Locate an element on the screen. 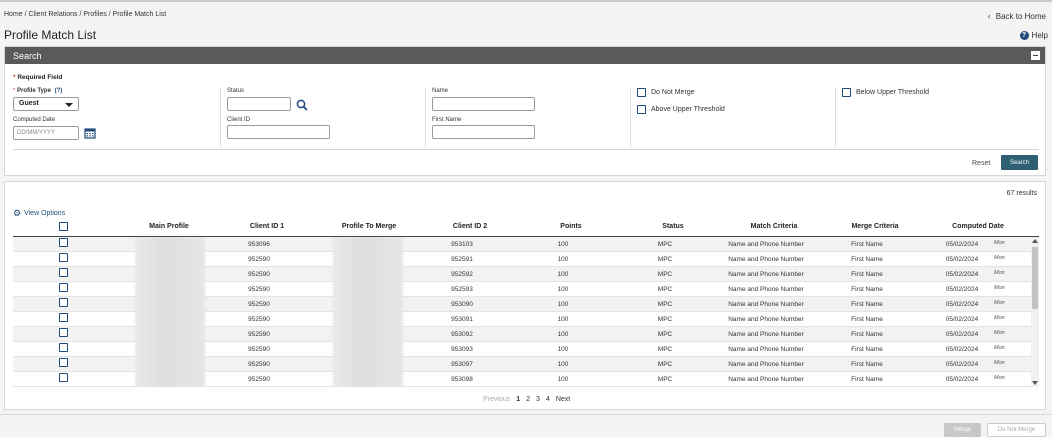 The width and height of the screenshot is (1052, 437). collapse-icon is located at coordinates (1035, 55).